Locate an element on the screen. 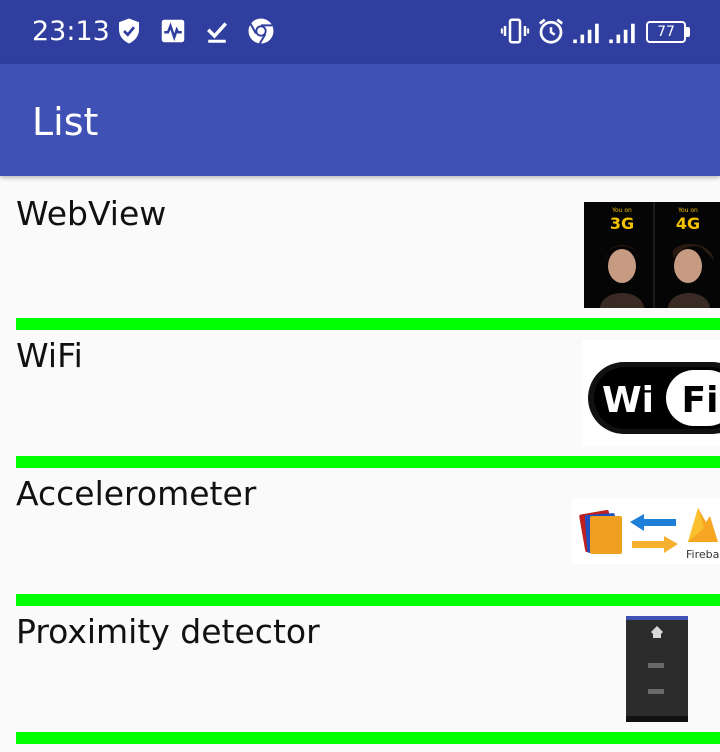 The height and width of the screenshot is (752, 720). alarm-icon is located at coordinates (551, 31).